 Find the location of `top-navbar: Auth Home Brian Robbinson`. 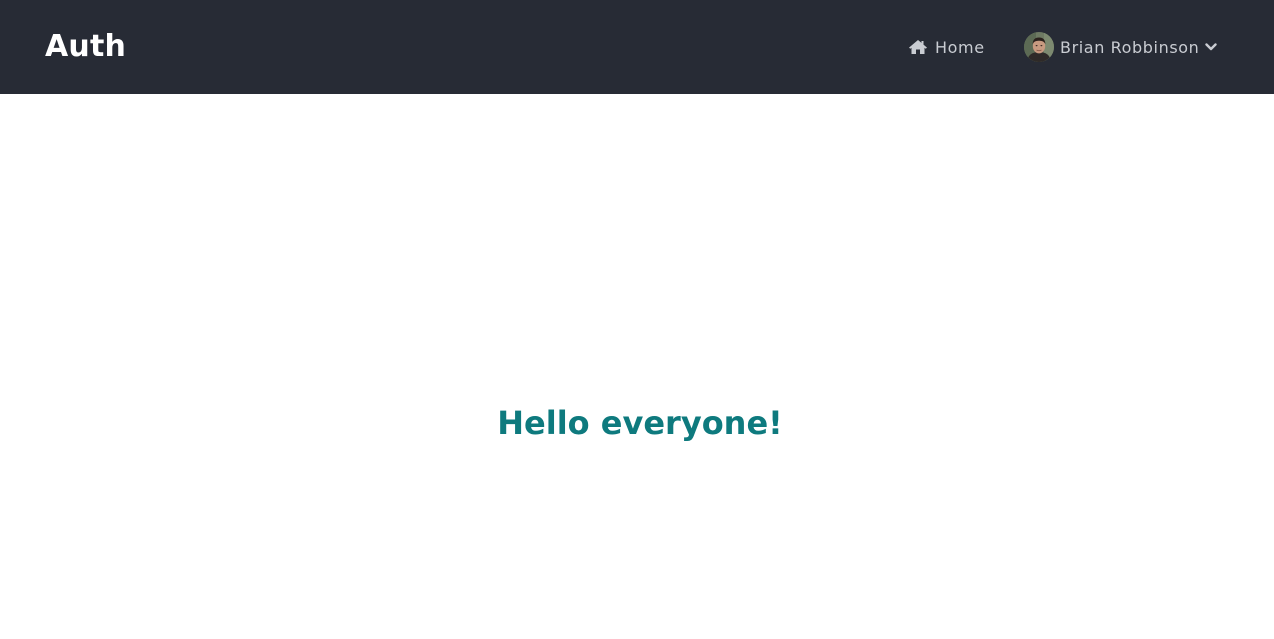

top-navbar: Auth Home Brian Robbinson is located at coordinates (637, 47).